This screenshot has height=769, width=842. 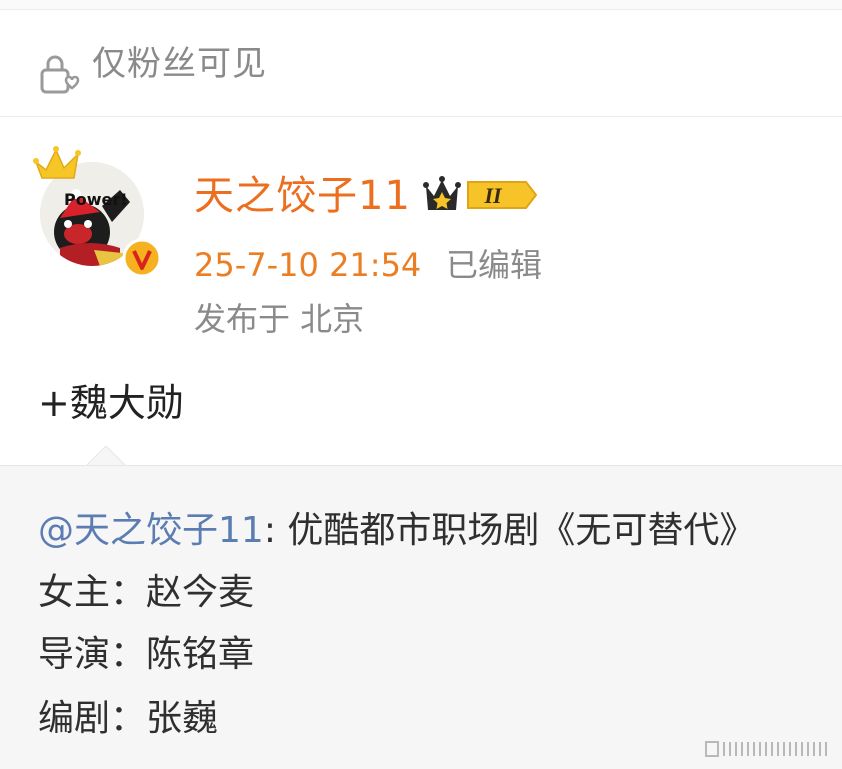 What do you see at coordinates (57, 162) in the screenshot?
I see `crown-icon` at bounding box center [57, 162].